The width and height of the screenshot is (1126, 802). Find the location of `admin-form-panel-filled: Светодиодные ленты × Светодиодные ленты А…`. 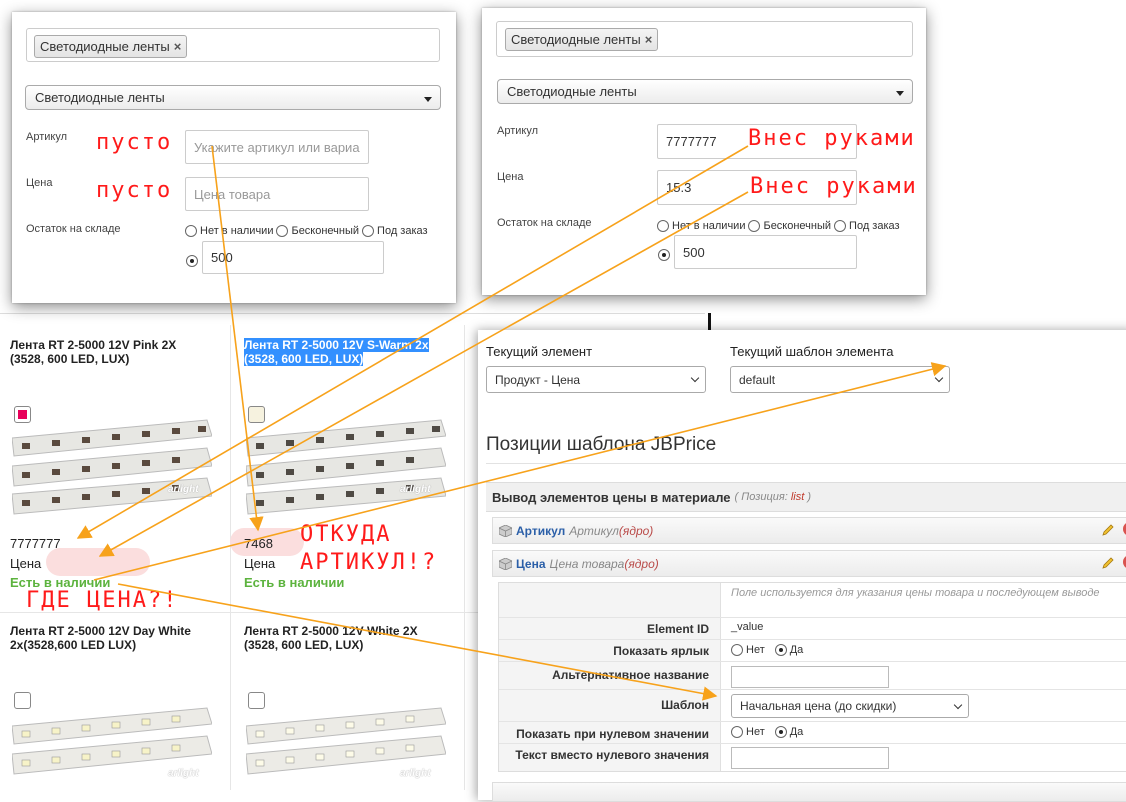

admin-form-panel-filled: Светодиодные ленты × Светодиодные ленты А… is located at coordinates (704, 151).